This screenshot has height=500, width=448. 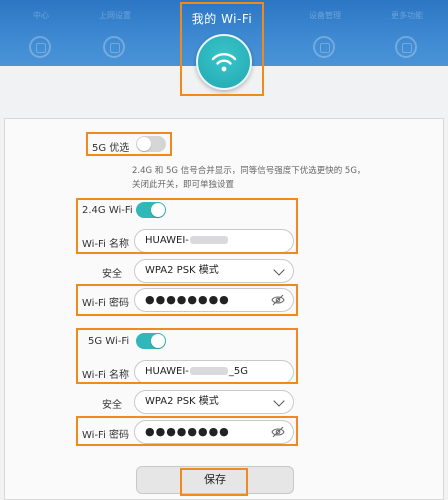 I want to click on band-24g-ssid-input: HUAWEI-, so click(x=214, y=241).